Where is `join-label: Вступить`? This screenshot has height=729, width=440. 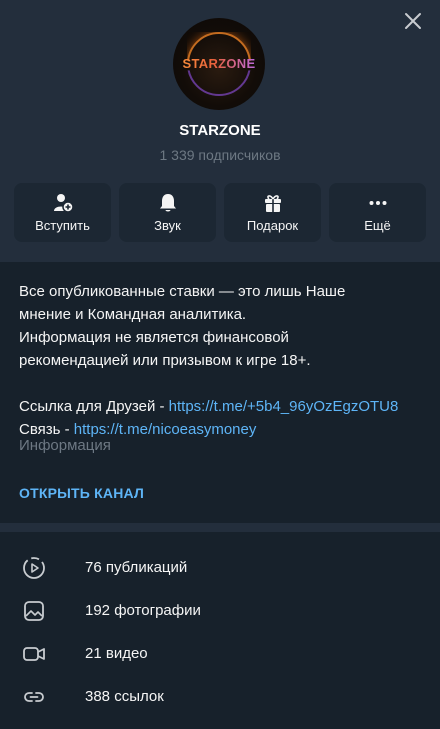
join-label: Вступить is located at coordinates (62, 225).